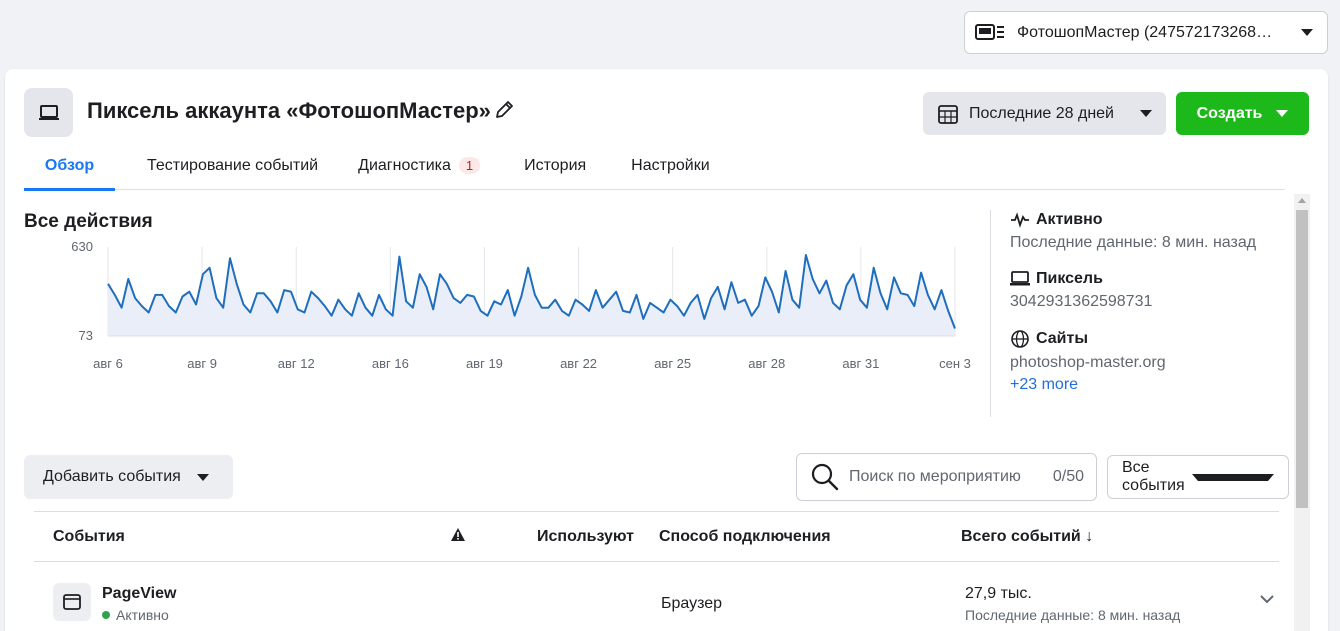 Image resolution: width=1340 pixels, height=631 pixels. Describe the element at coordinates (990, 313) in the screenshot. I see `divider` at that location.